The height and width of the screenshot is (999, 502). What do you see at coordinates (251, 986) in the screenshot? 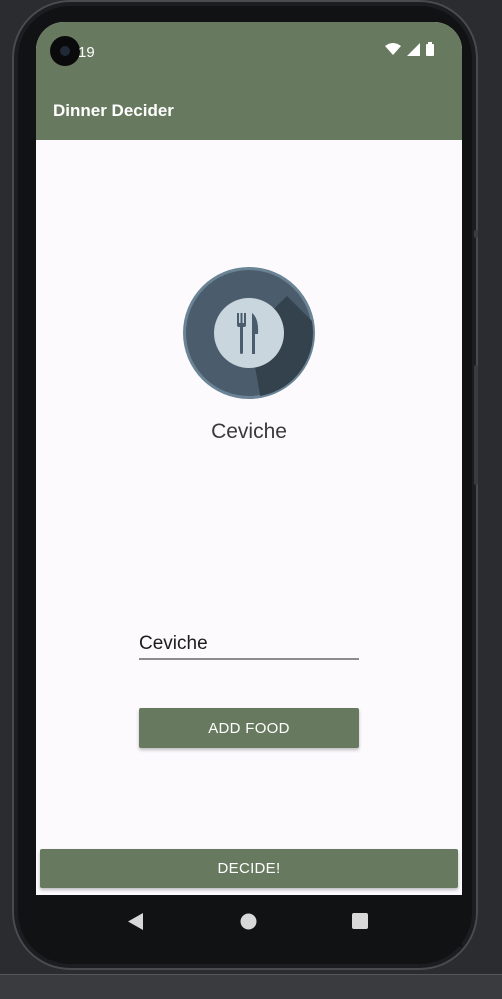
I see `desktop-bottom-bar` at bounding box center [251, 986].